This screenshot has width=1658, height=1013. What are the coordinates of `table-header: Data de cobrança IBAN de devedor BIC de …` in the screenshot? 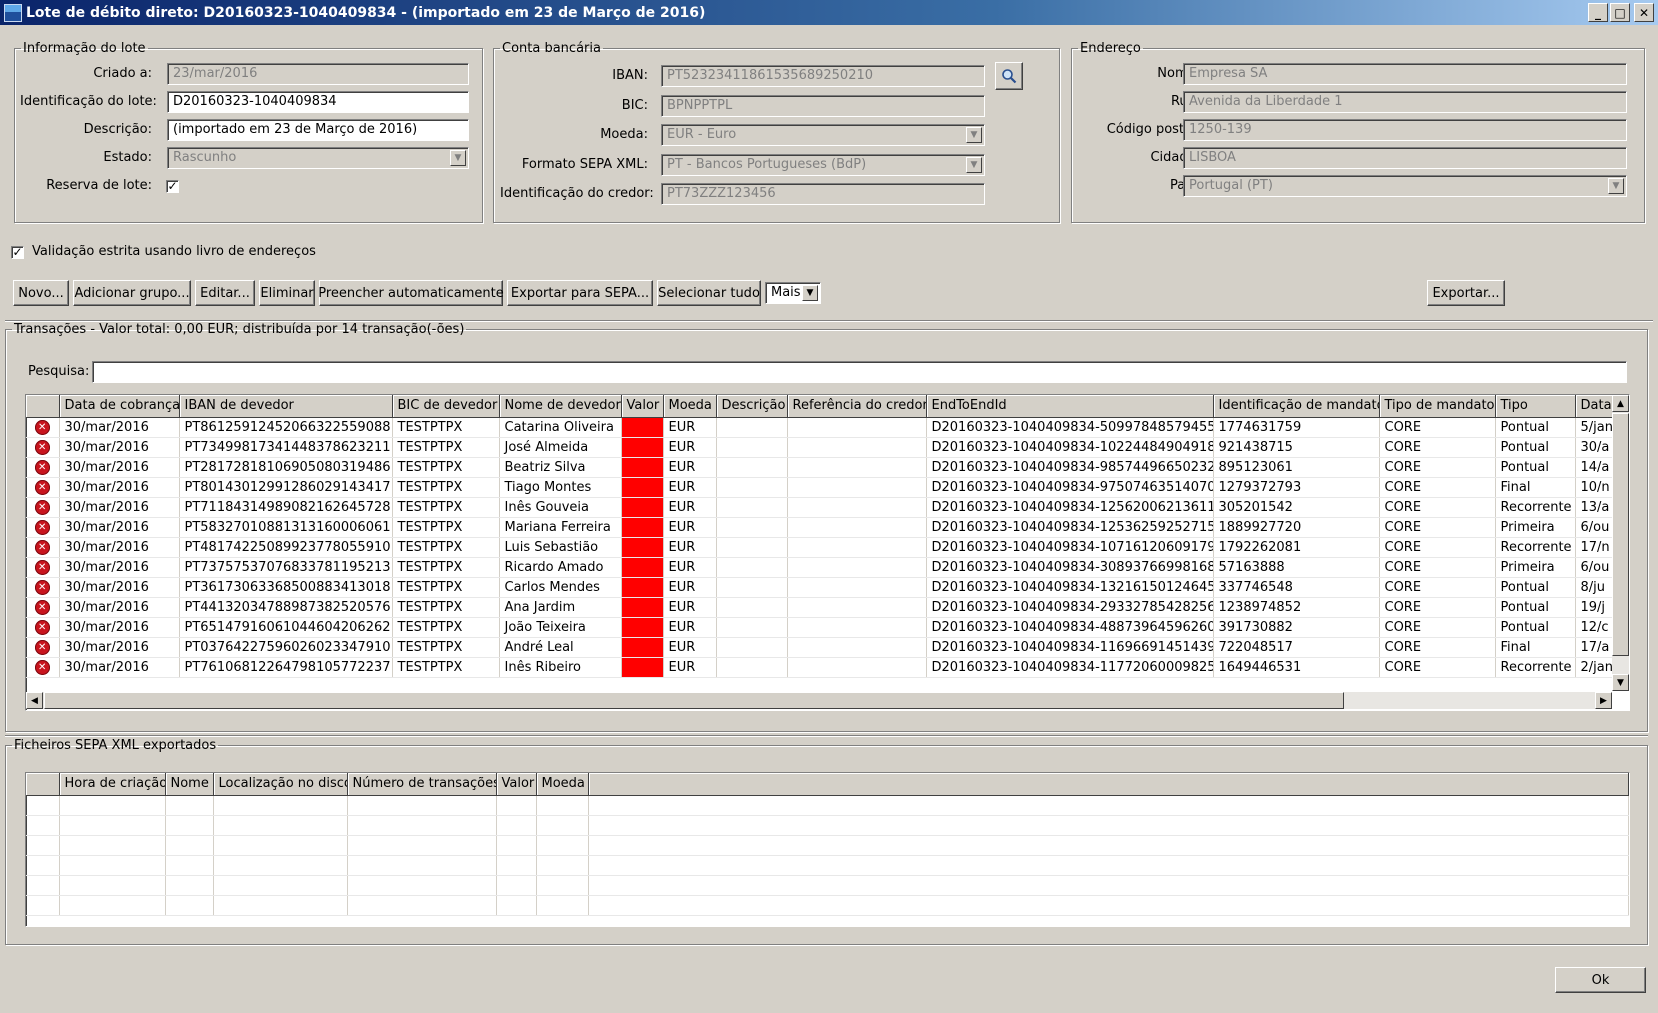 It's located at (824, 406).